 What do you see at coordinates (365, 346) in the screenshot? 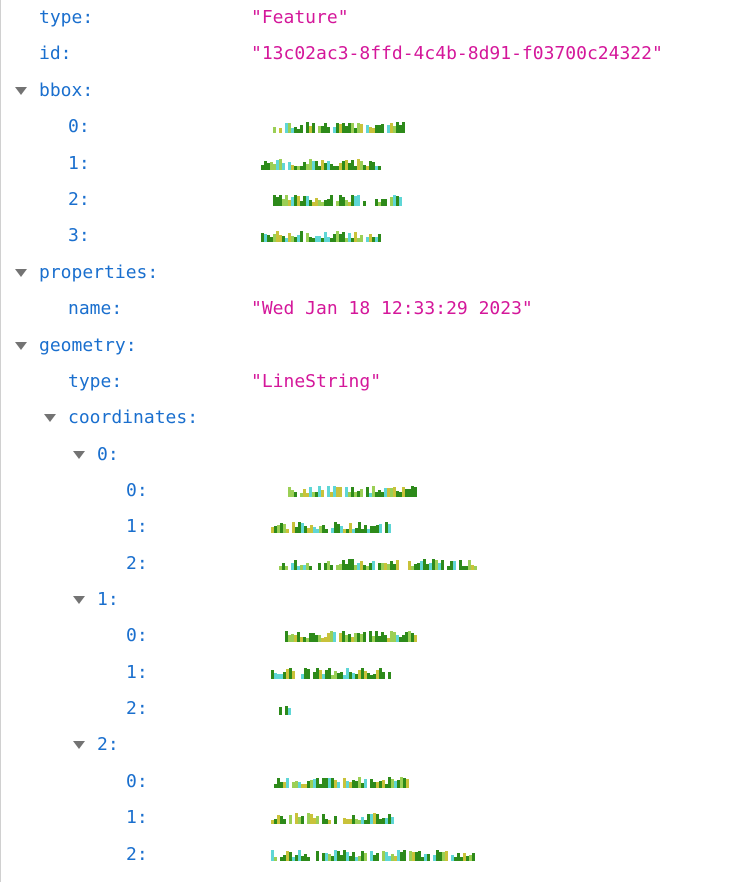
I see `json-row-geometry: geometry:` at bounding box center [365, 346].